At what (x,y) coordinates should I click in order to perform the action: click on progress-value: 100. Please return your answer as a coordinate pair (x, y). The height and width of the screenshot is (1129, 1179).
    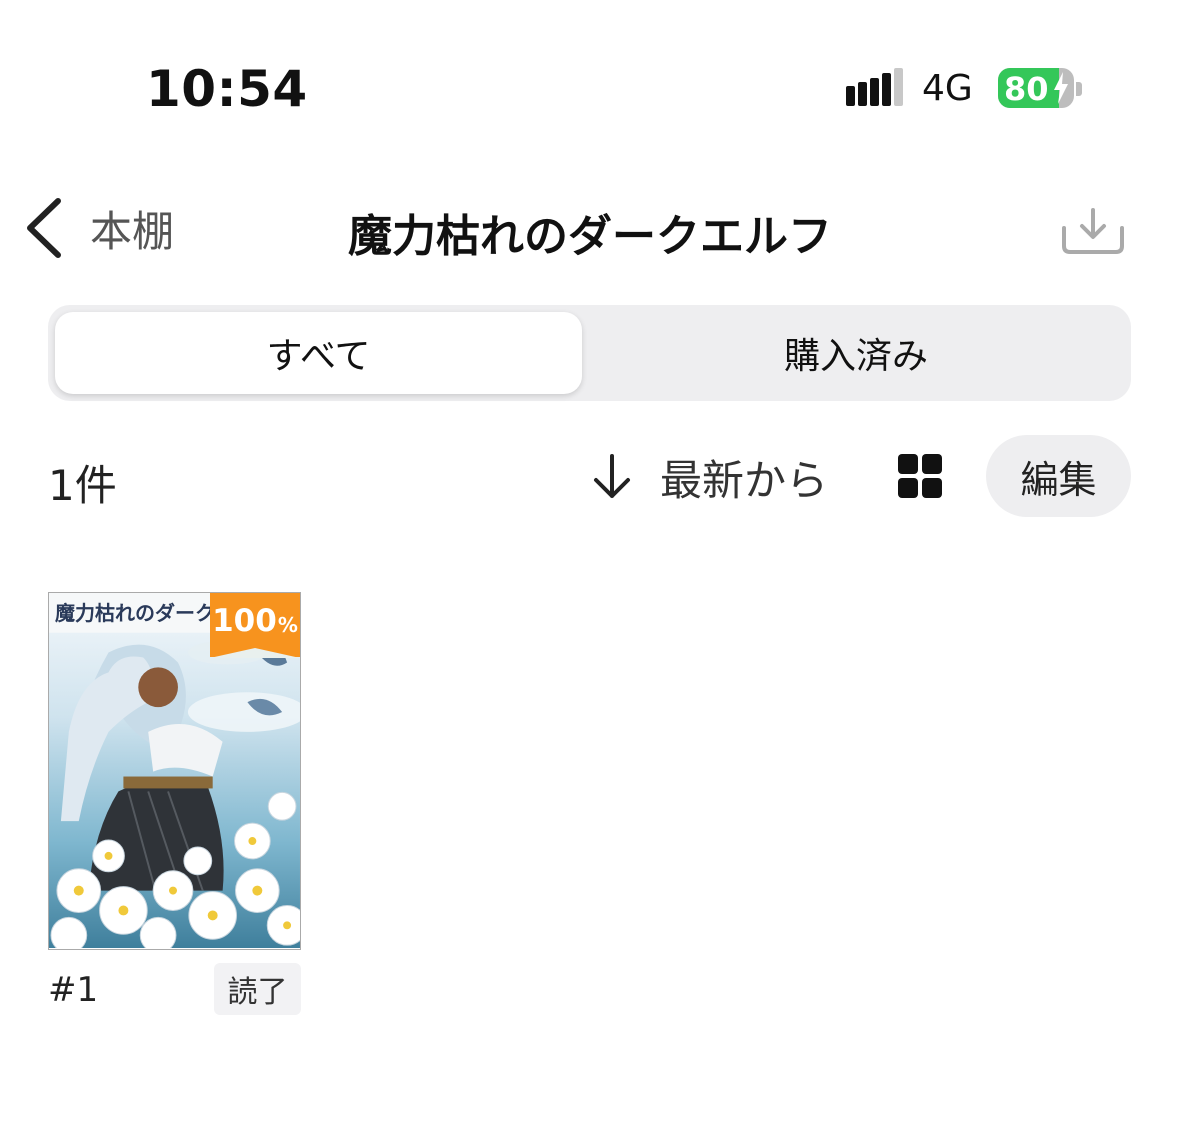
    Looking at the image, I should click on (244, 621).